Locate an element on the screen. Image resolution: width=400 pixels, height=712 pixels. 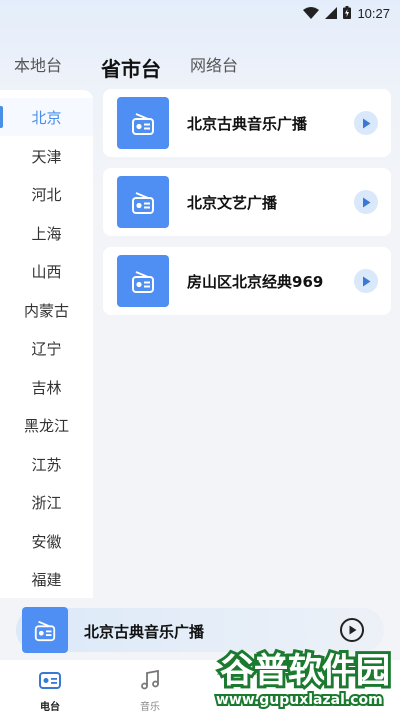
sidebar-item-beijing: 北京 is located at coordinates (46, 117).